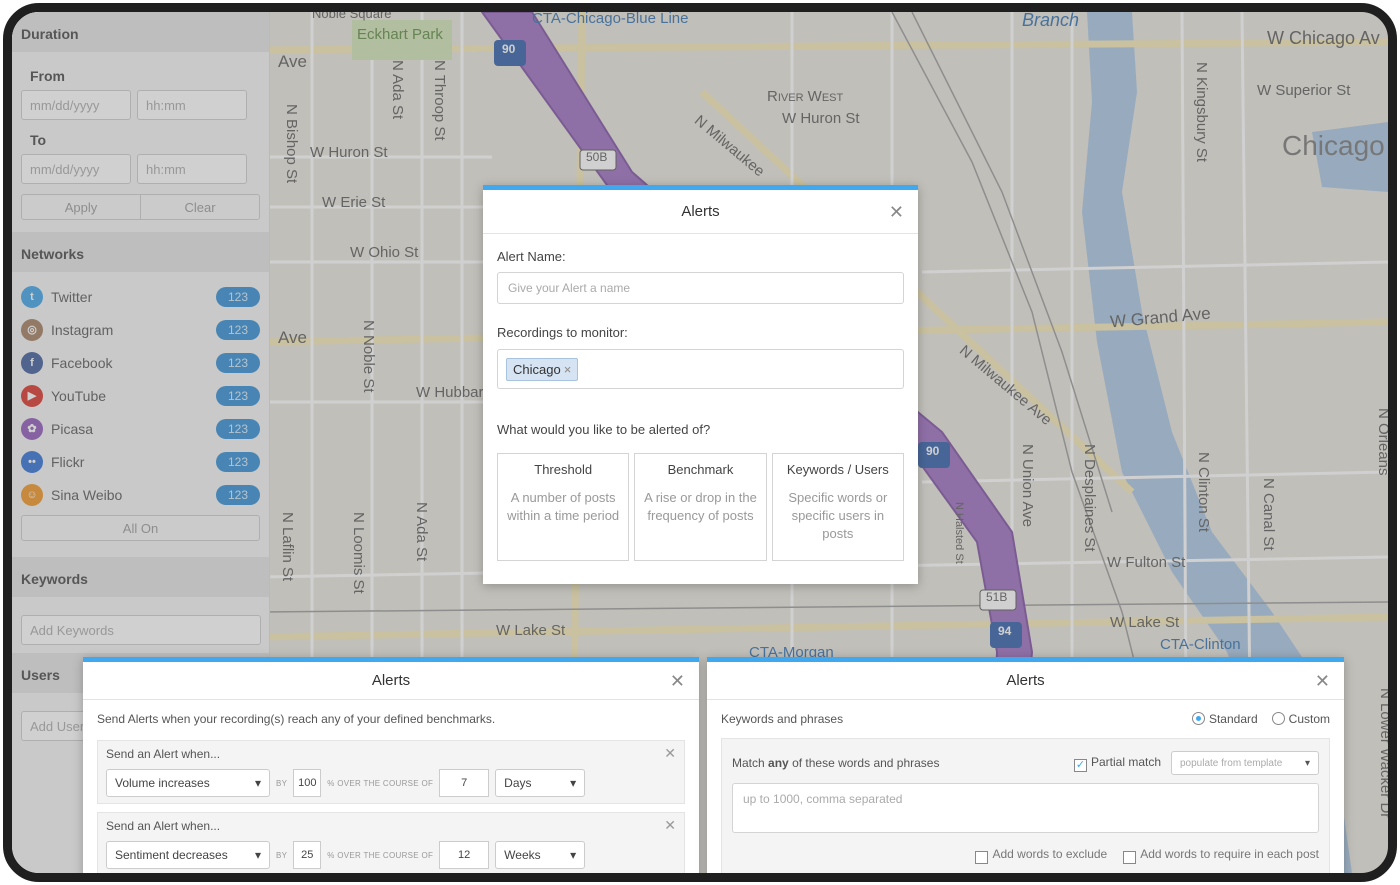 This screenshot has width=1400, height=885. What do you see at coordinates (782, 719) in the screenshot?
I see `keywords-section-label: Keywords and phrases` at bounding box center [782, 719].